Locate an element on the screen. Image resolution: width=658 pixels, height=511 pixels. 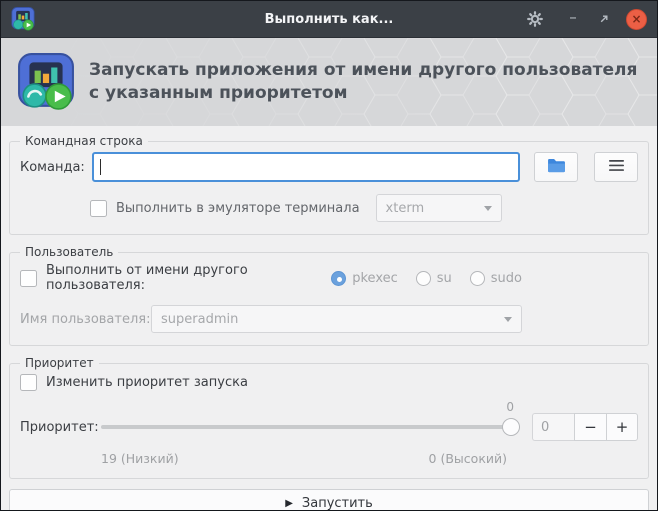
priority-label: Приоритет: is located at coordinates (59, 427).